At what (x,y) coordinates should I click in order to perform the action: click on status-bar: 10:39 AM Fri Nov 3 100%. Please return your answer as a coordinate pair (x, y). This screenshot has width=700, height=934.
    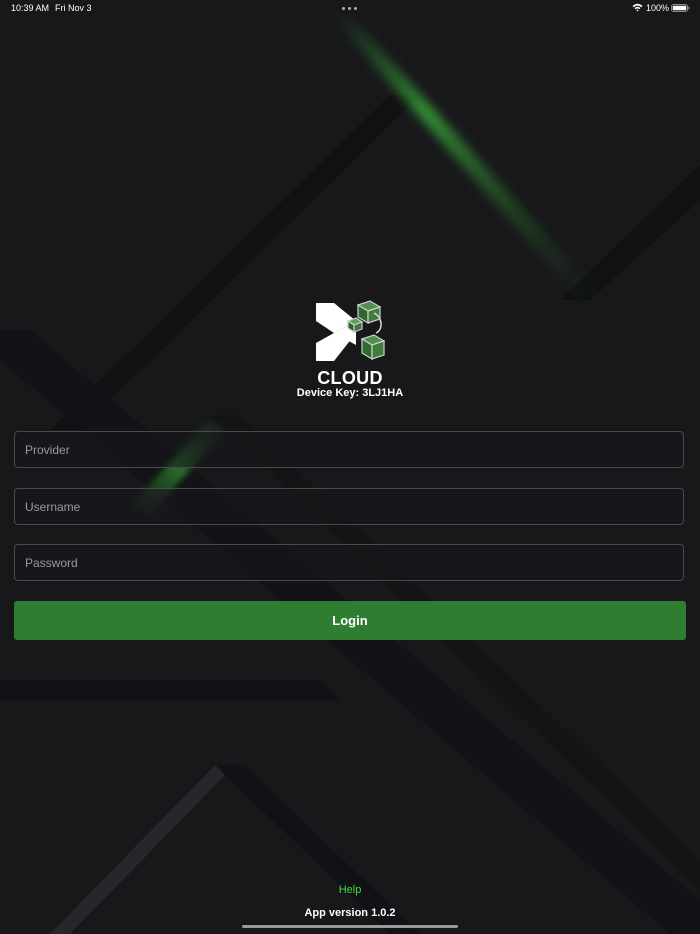
    Looking at the image, I should click on (350, 8).